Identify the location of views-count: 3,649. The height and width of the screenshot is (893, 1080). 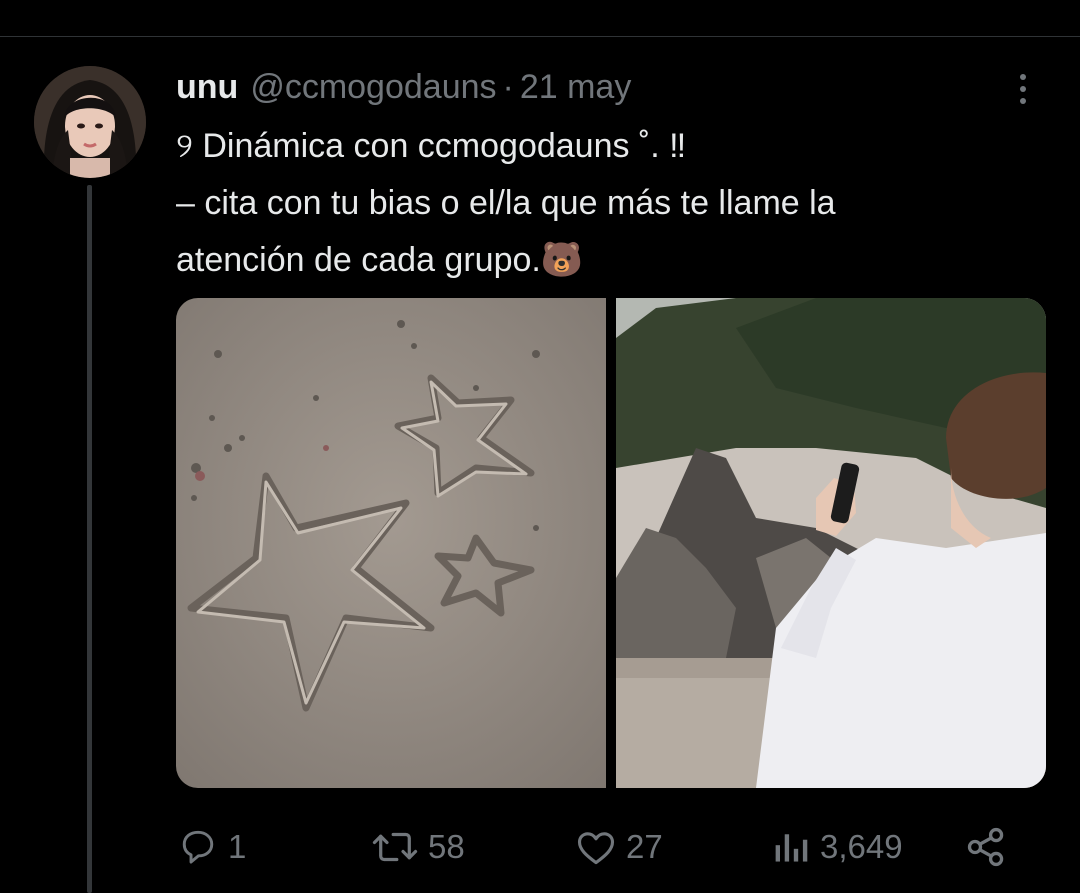
(861, 846).